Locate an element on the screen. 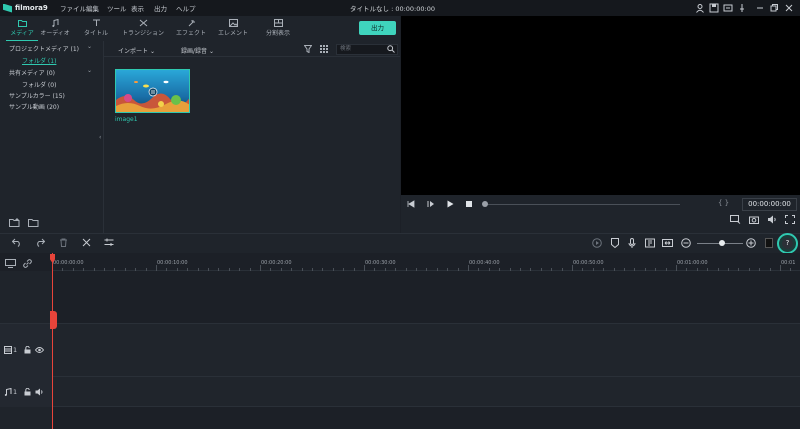 Image resolution: width=800 pixels, height=429 pixels. link-icon is located at coordinates (27, 263).